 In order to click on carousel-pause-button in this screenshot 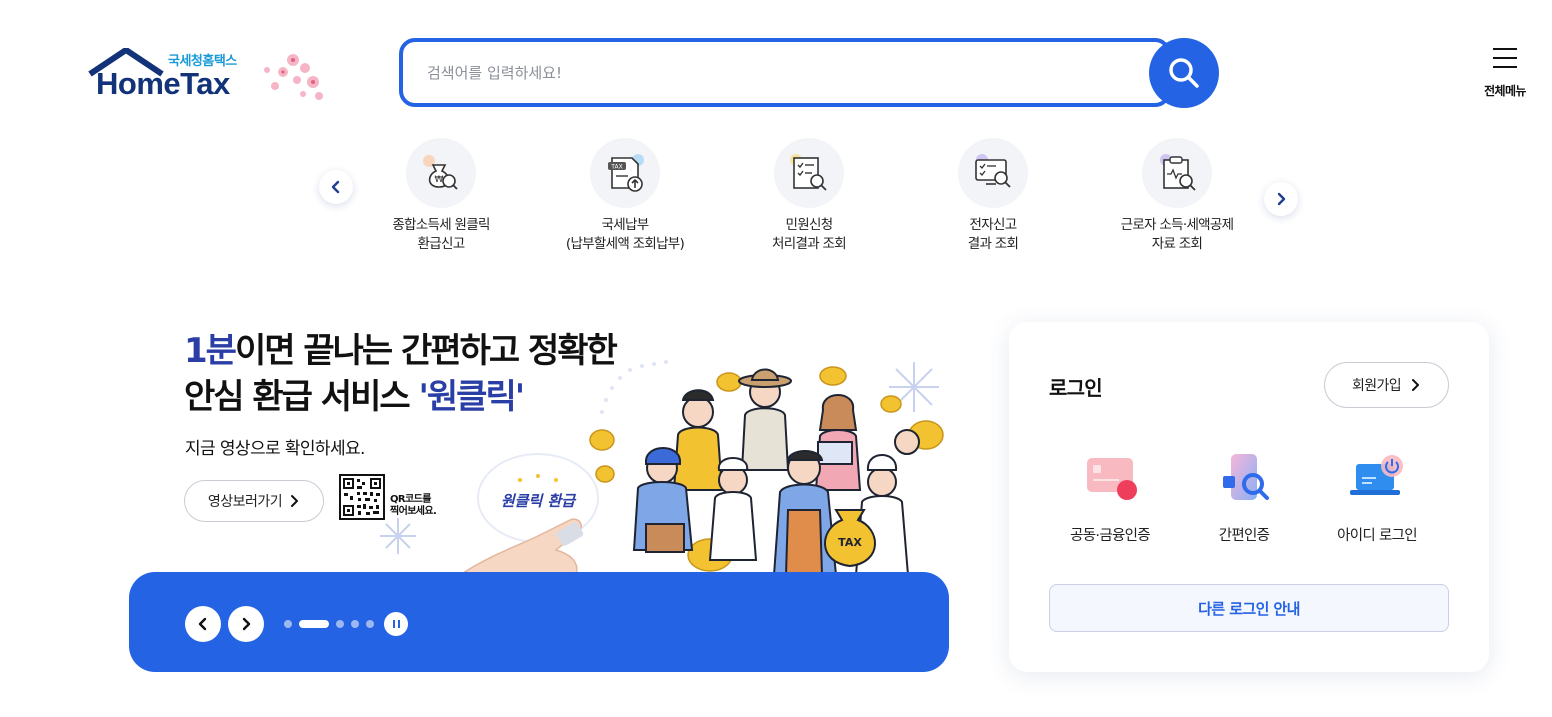, I will do `click(396, 624)`.